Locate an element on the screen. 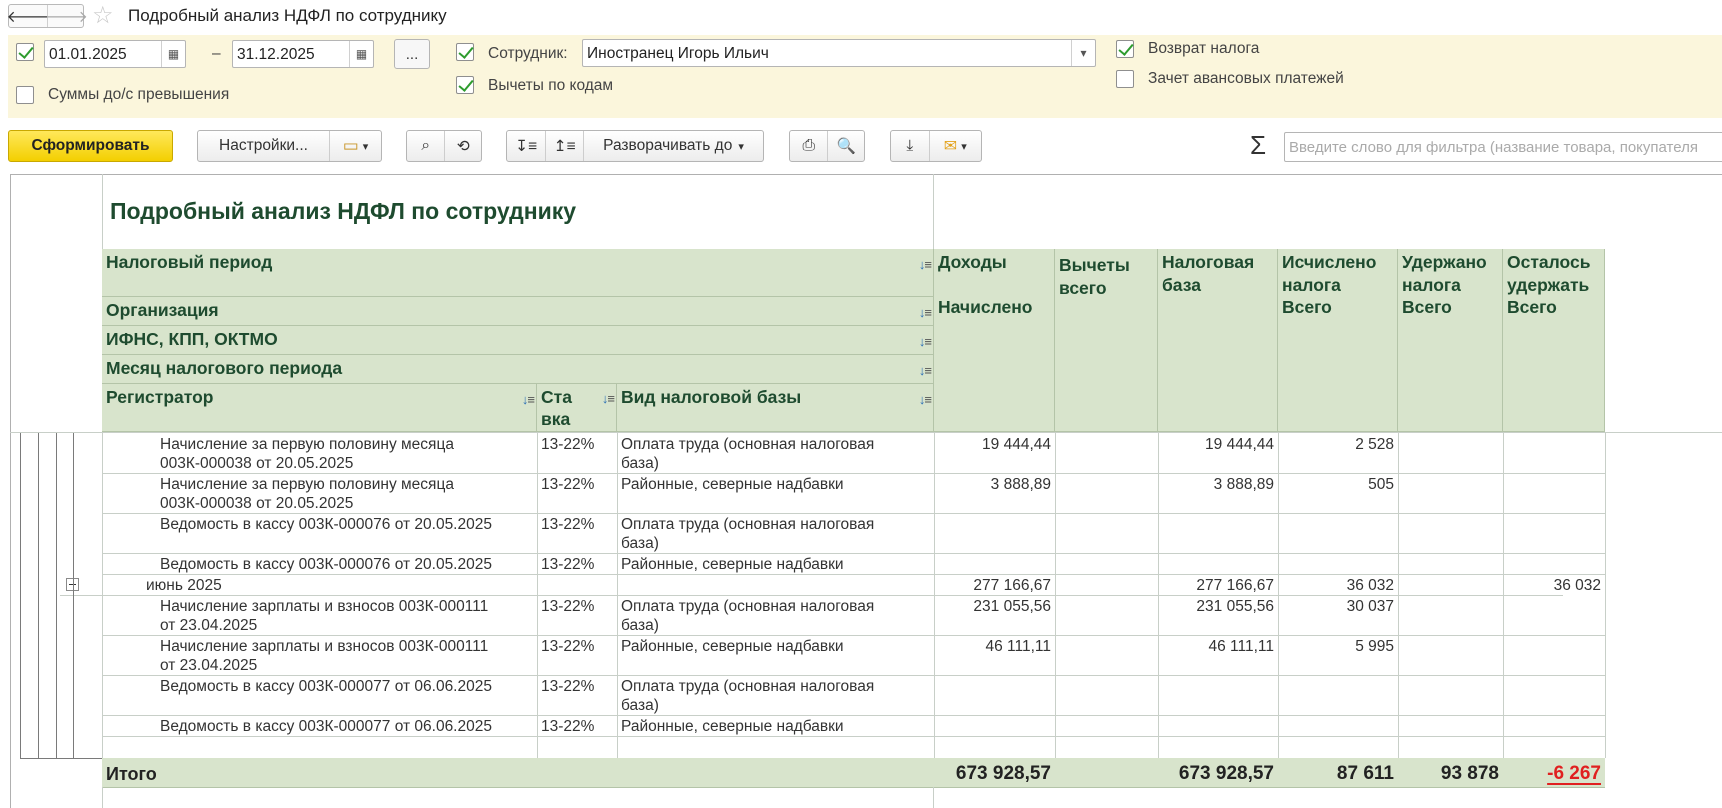  cell-line: Районные, северные надбавки is located at coordinates (732, 484).